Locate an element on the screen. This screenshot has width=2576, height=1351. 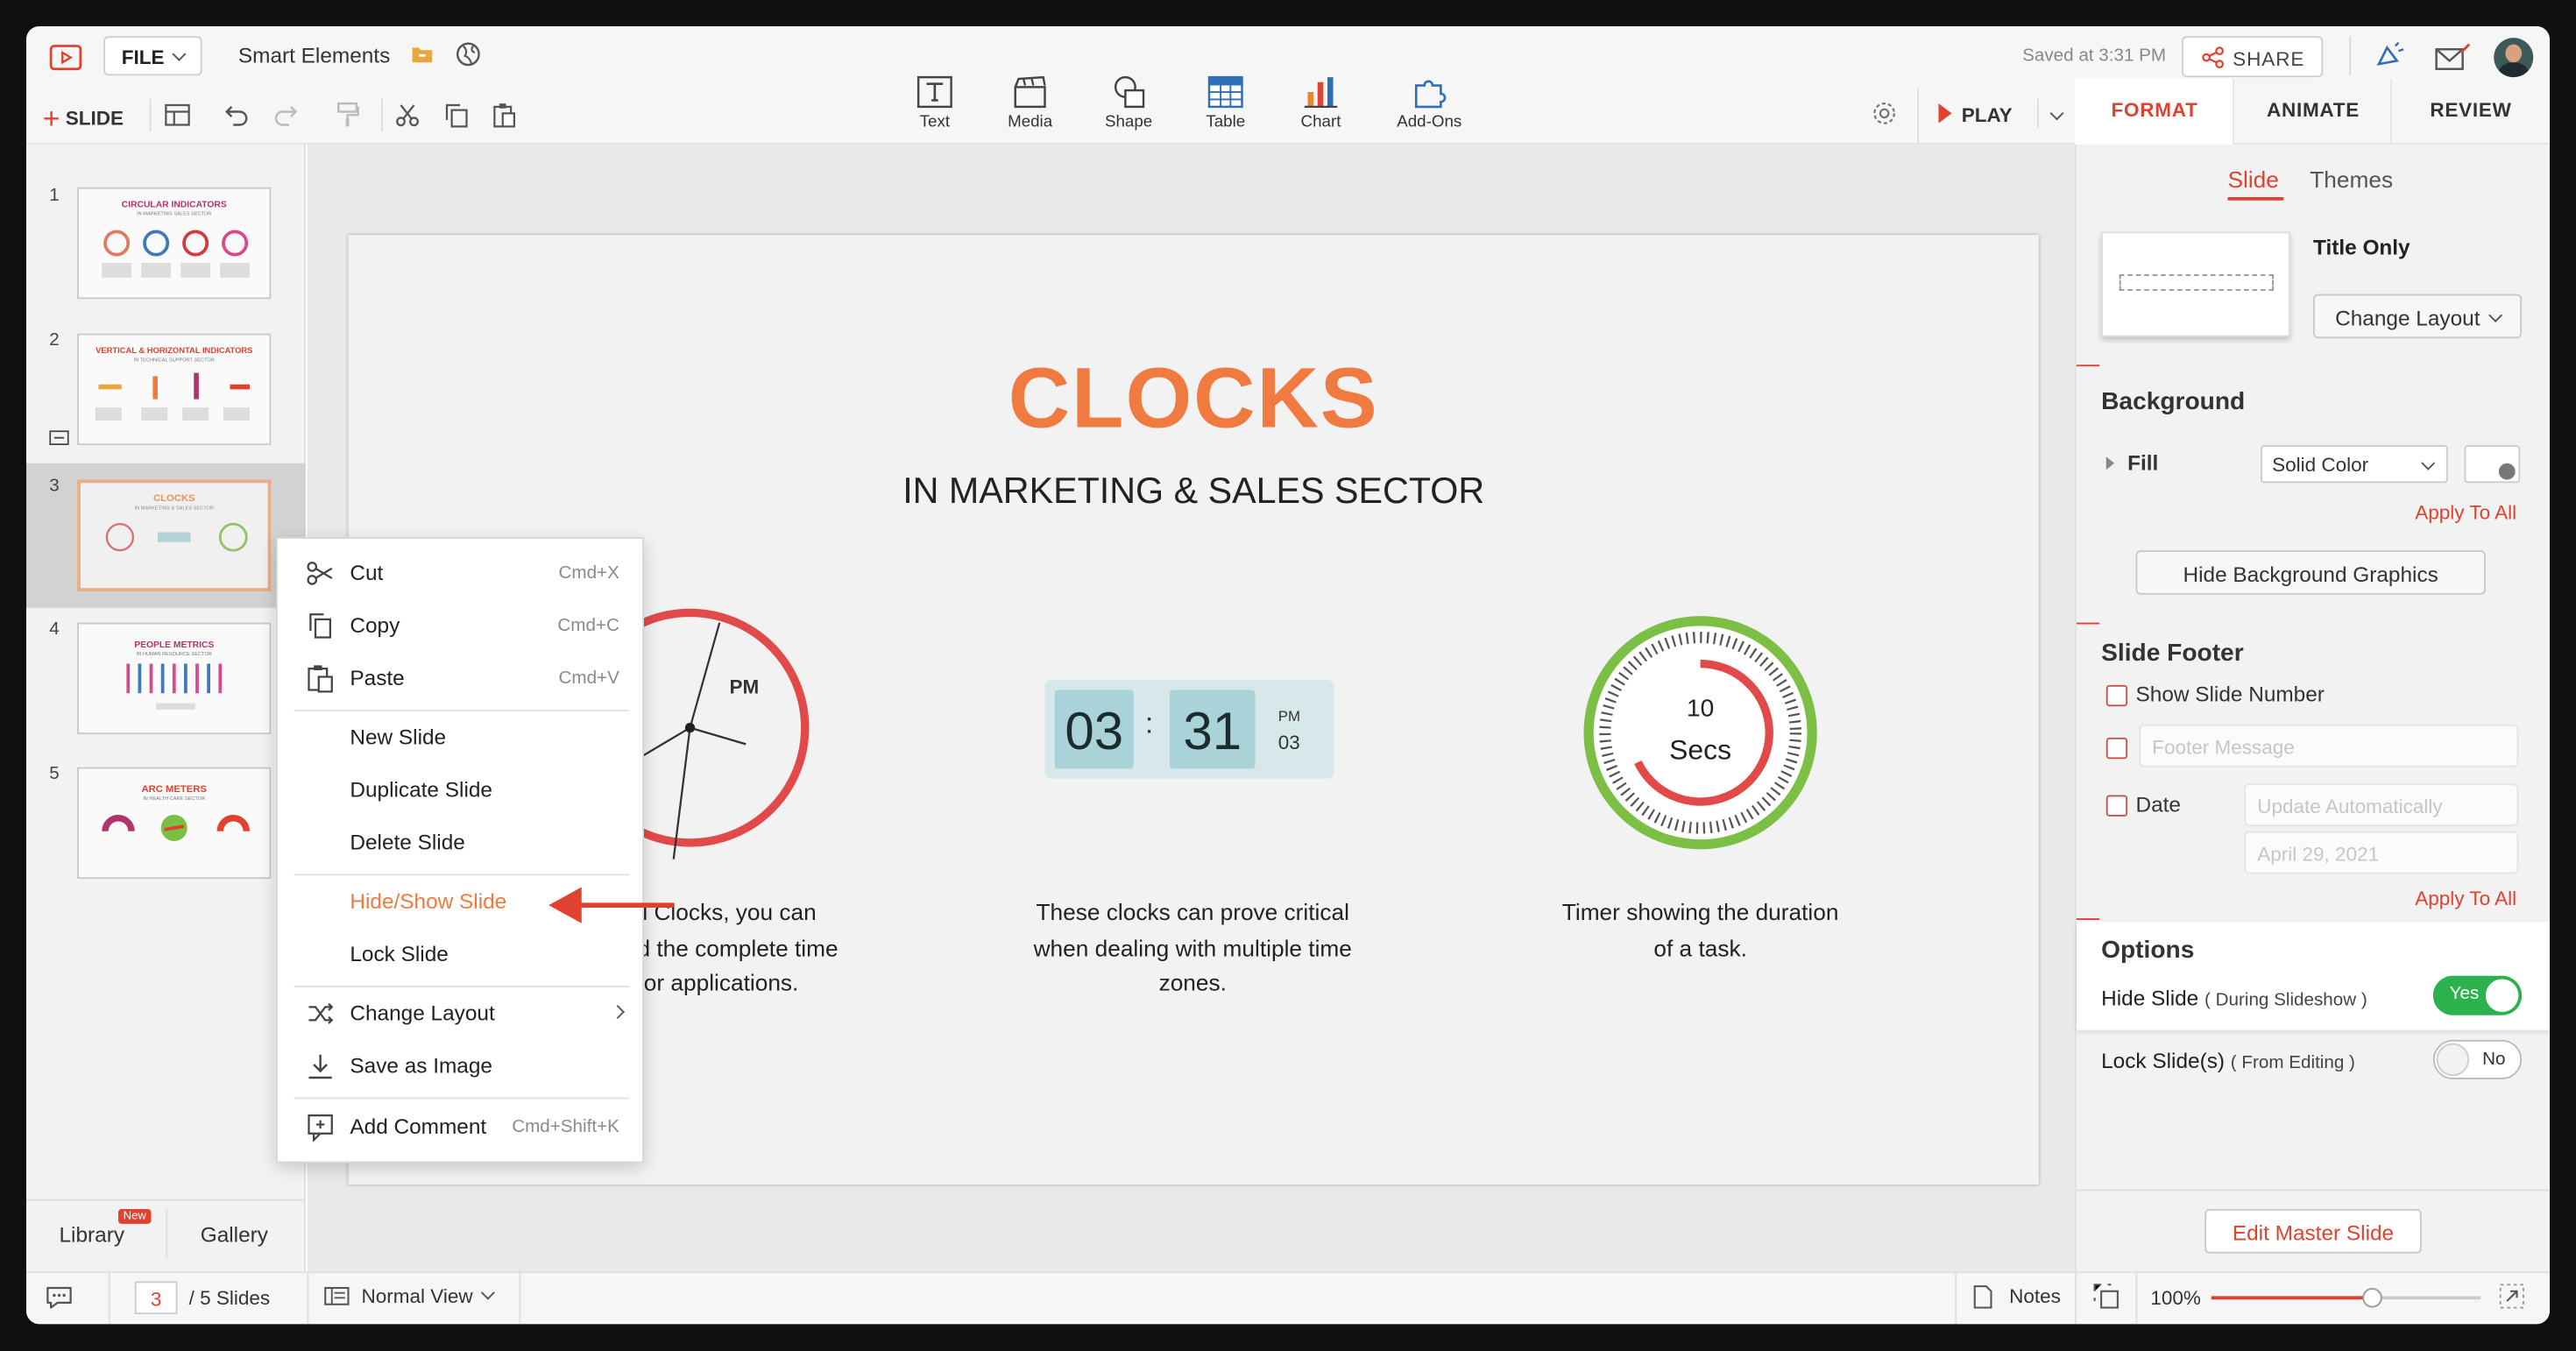
caret-right-icon is located at coordinates (2110, 463).